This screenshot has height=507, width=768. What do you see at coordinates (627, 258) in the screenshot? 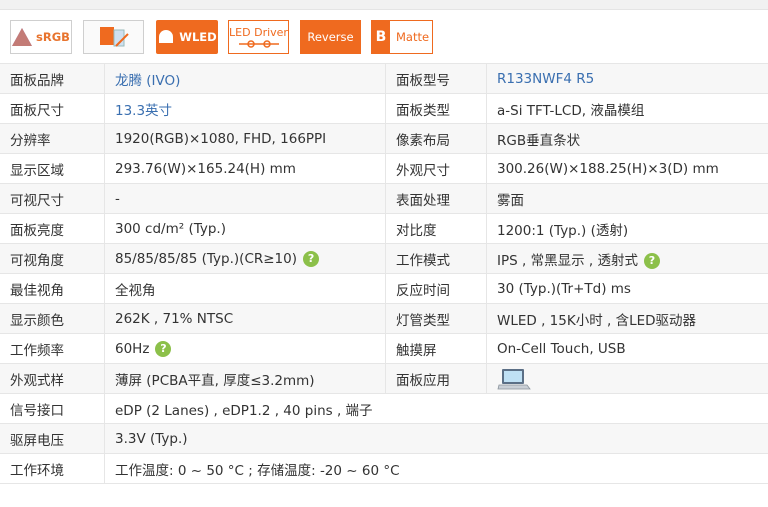
I see `spec-value: IPS , 常黑显示 , 透射式?` at bounding box center [627, 258].